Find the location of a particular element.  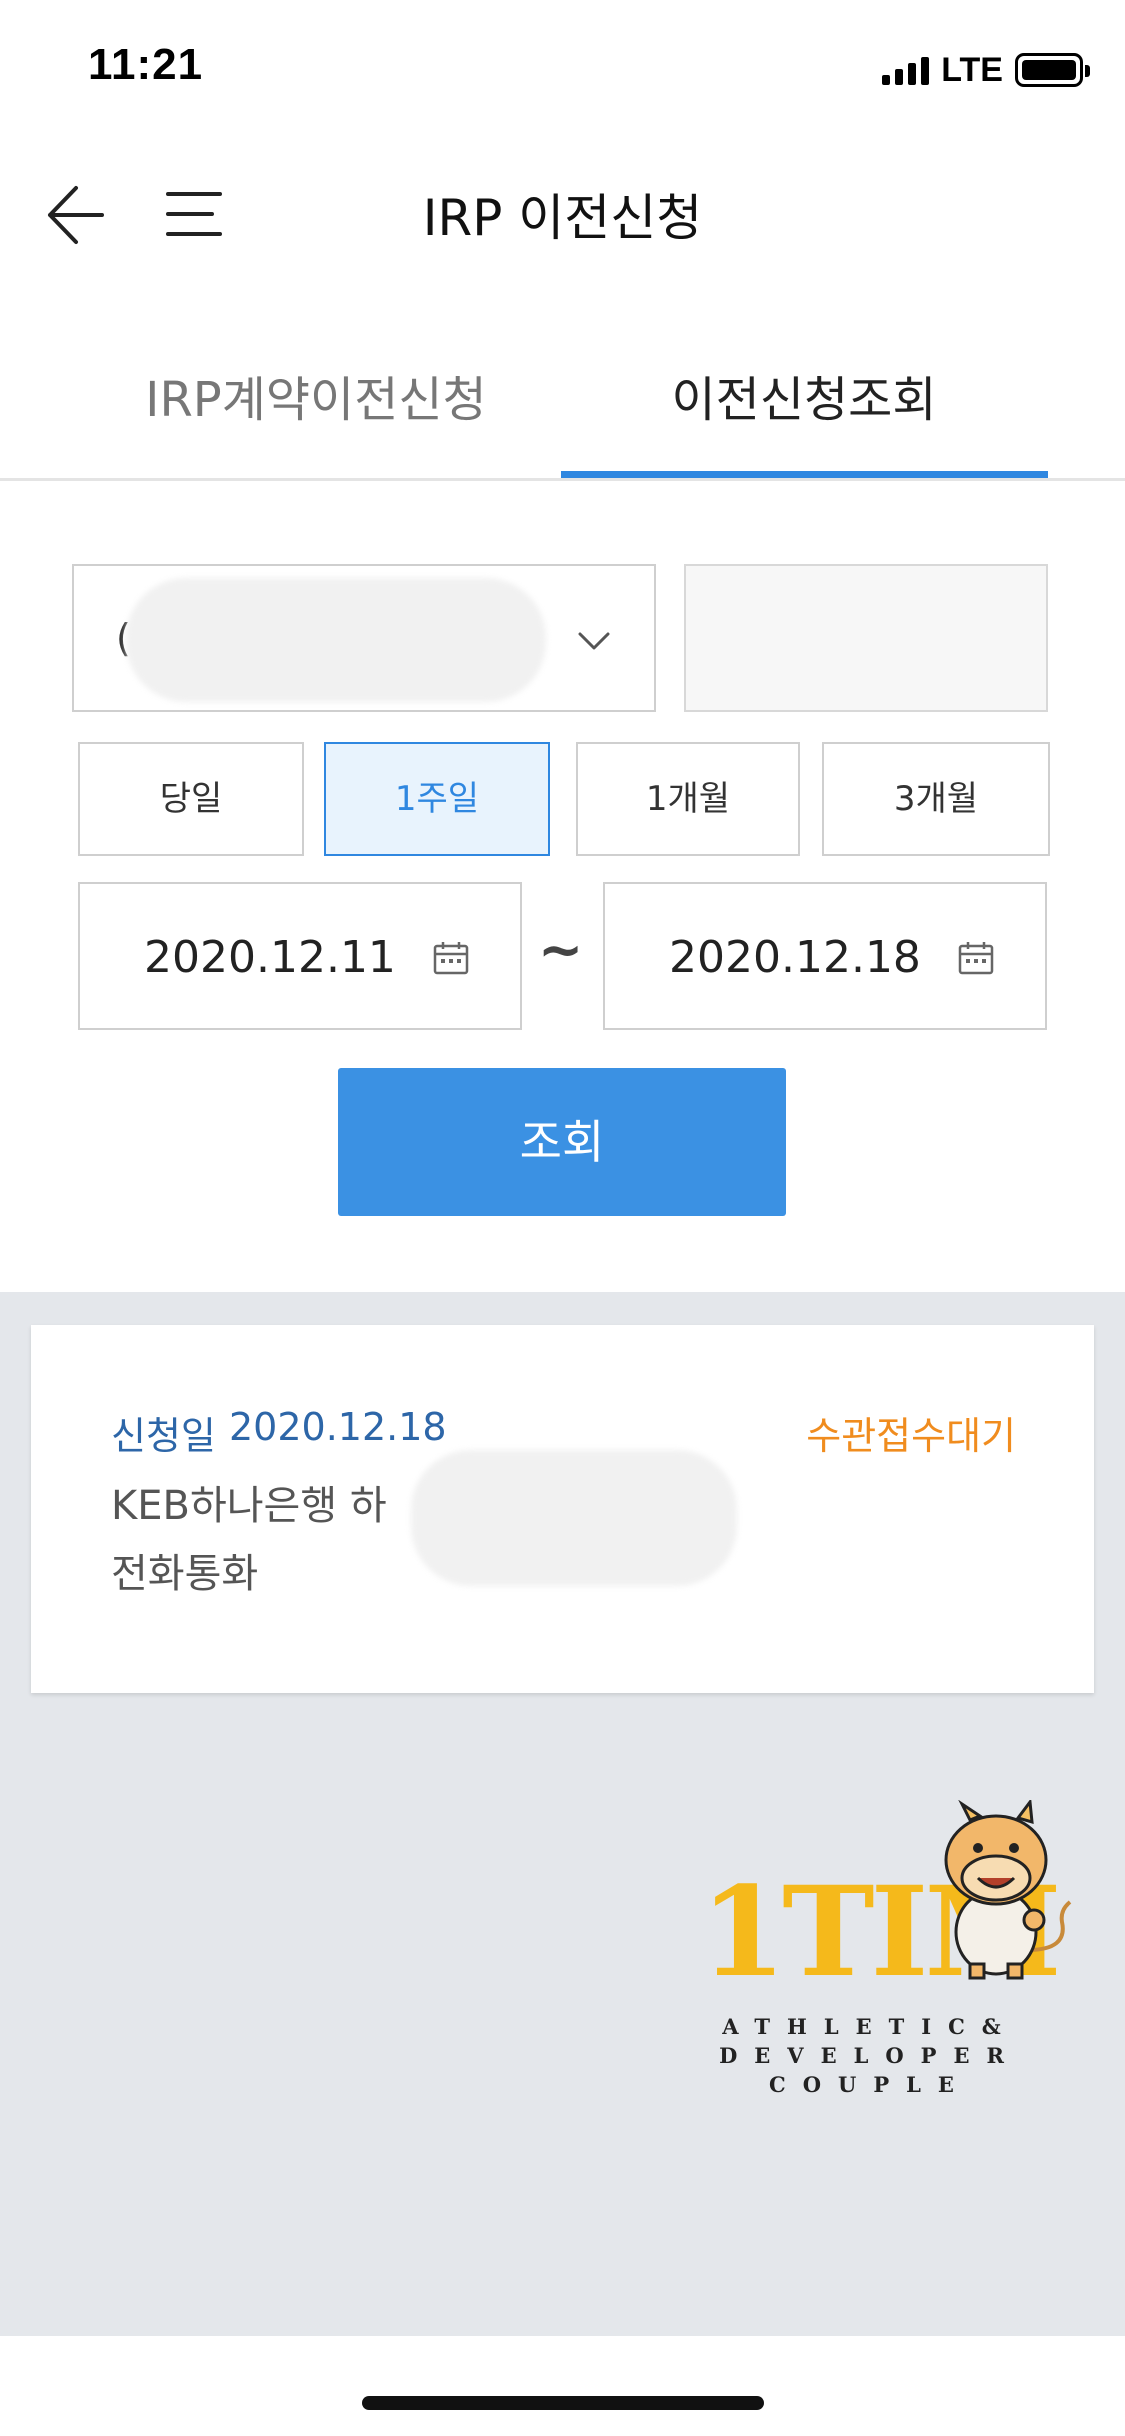

status-badge: 수관접수대기 is located at coordinates (911, 1436).